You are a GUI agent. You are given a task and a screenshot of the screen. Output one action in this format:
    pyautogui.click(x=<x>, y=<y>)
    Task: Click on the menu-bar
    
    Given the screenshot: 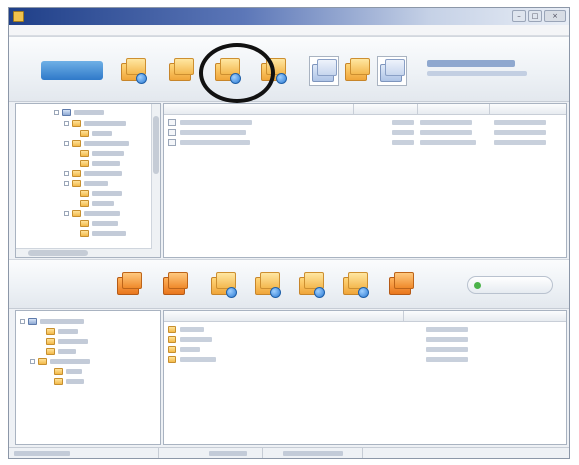 What is the action you would take?
    pyautogui.click(x=289, y=30)
    